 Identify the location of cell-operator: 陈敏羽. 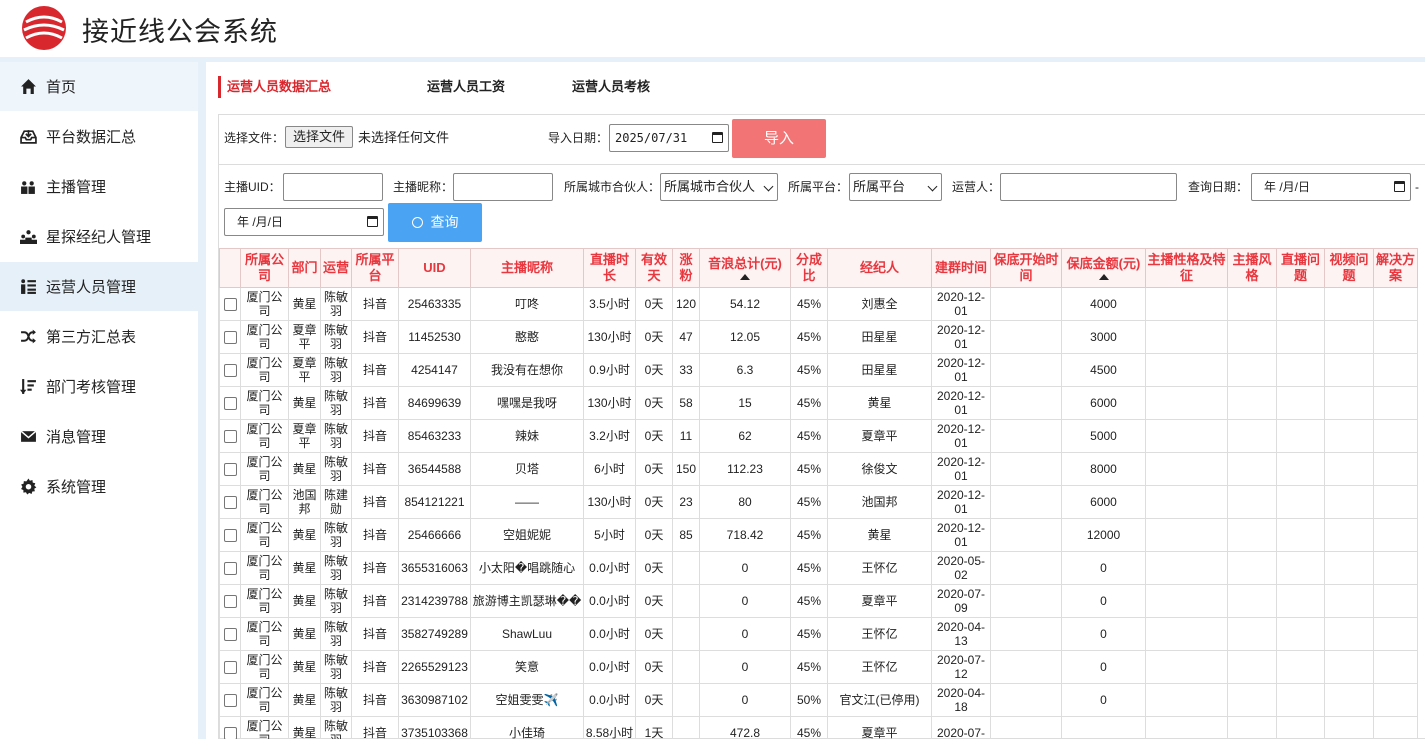
(336, 634).